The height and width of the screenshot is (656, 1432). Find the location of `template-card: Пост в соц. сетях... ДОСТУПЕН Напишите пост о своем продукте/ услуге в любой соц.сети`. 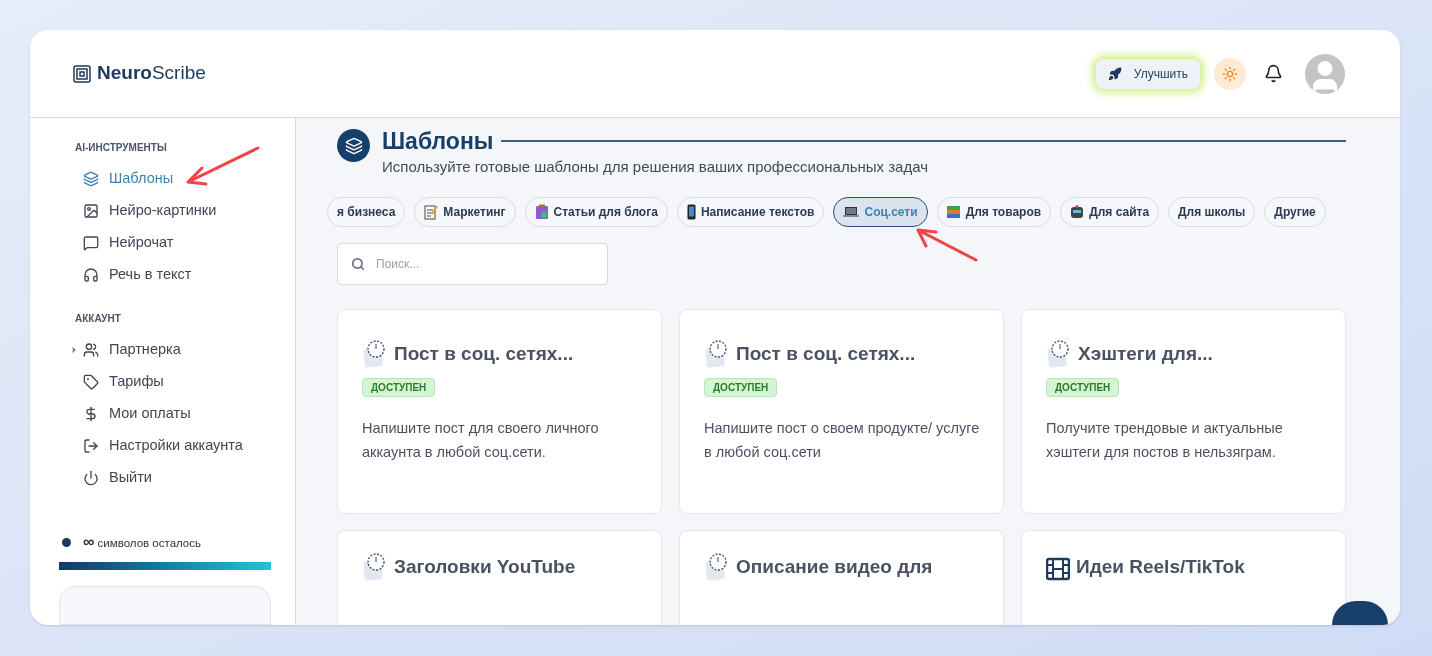

template-card: Пост в соц. сетях... ДОСТУПЕН Напишите пост о своем продукте/ услуге в любой соц.сети is located at coordinates (841, 411).